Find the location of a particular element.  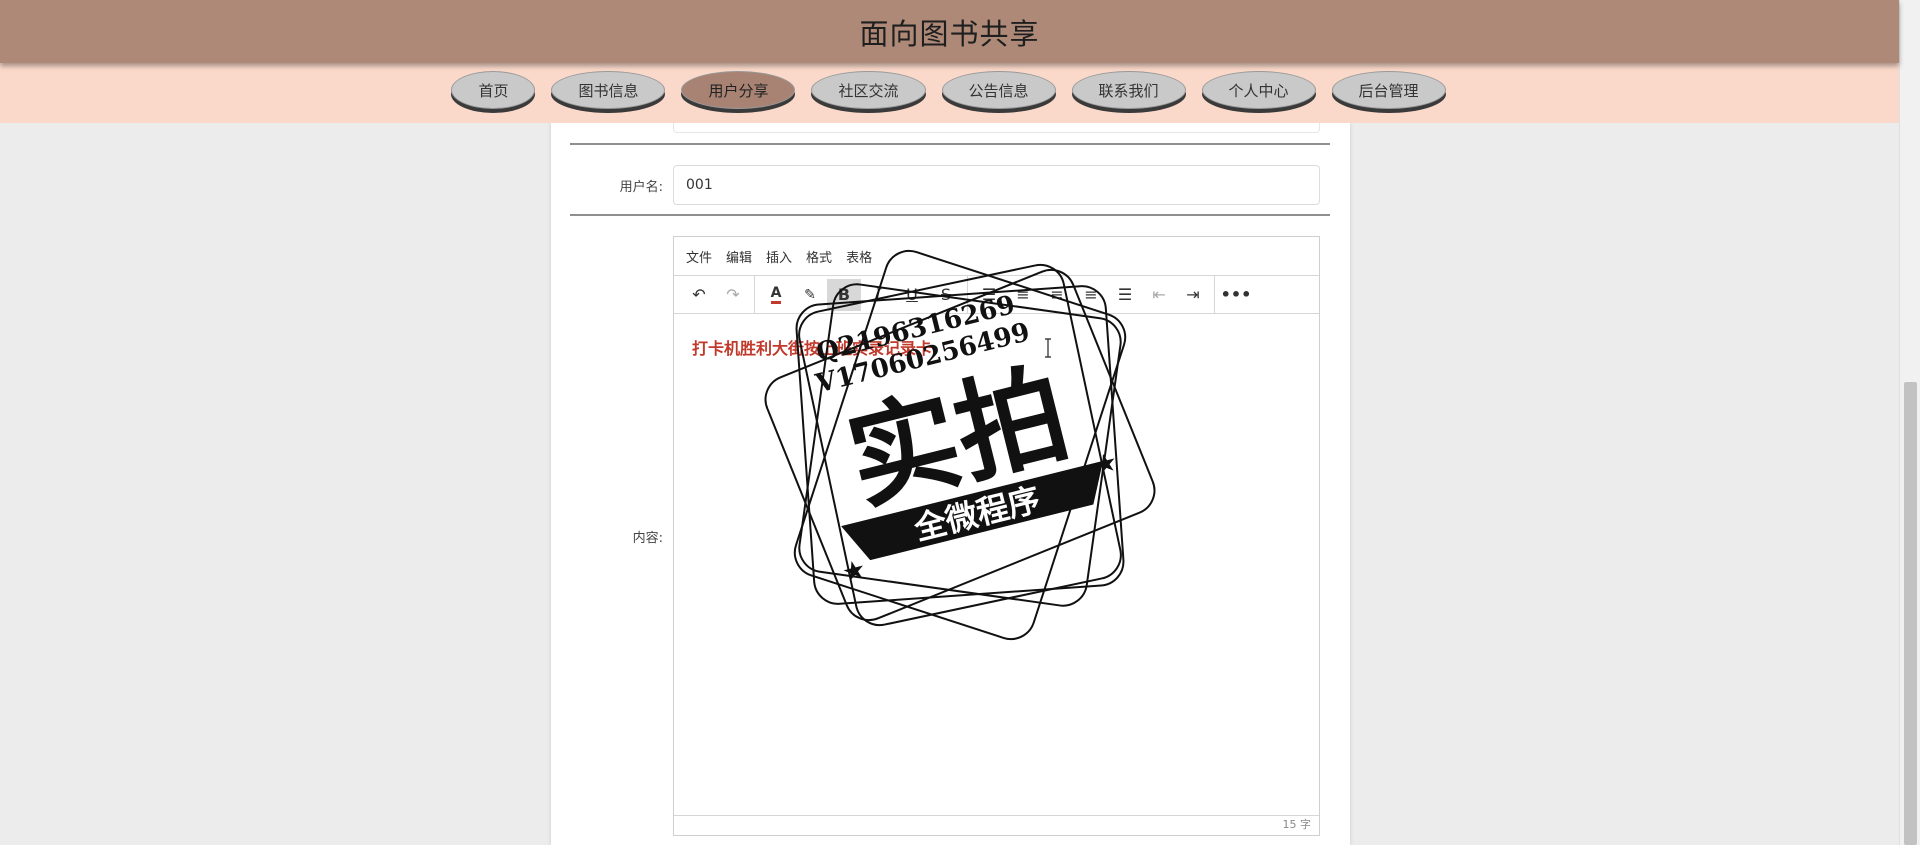

menu-file: 文件 is located at coordinates (699, 256).